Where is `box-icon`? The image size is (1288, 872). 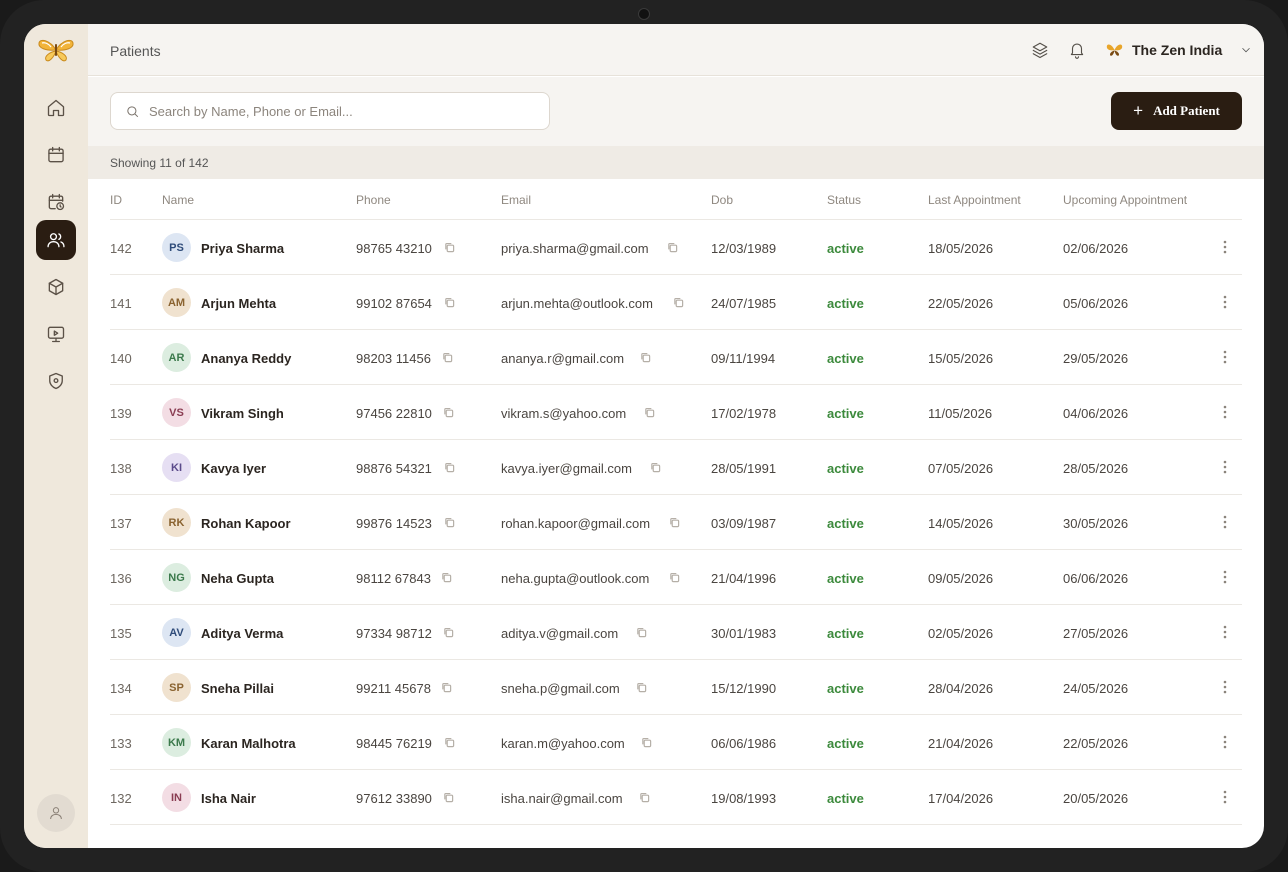 box-icon is located at coordinates (56, 287).